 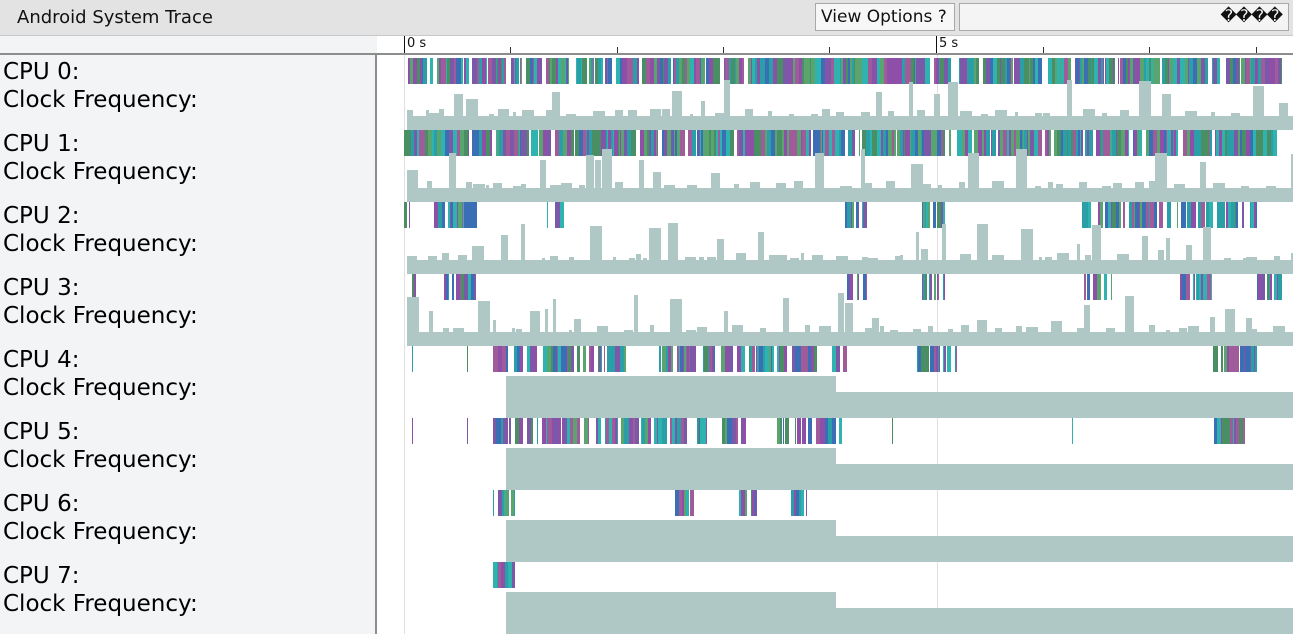 I want to click on search-glyphs: ����, so click(x=1251, y=15).